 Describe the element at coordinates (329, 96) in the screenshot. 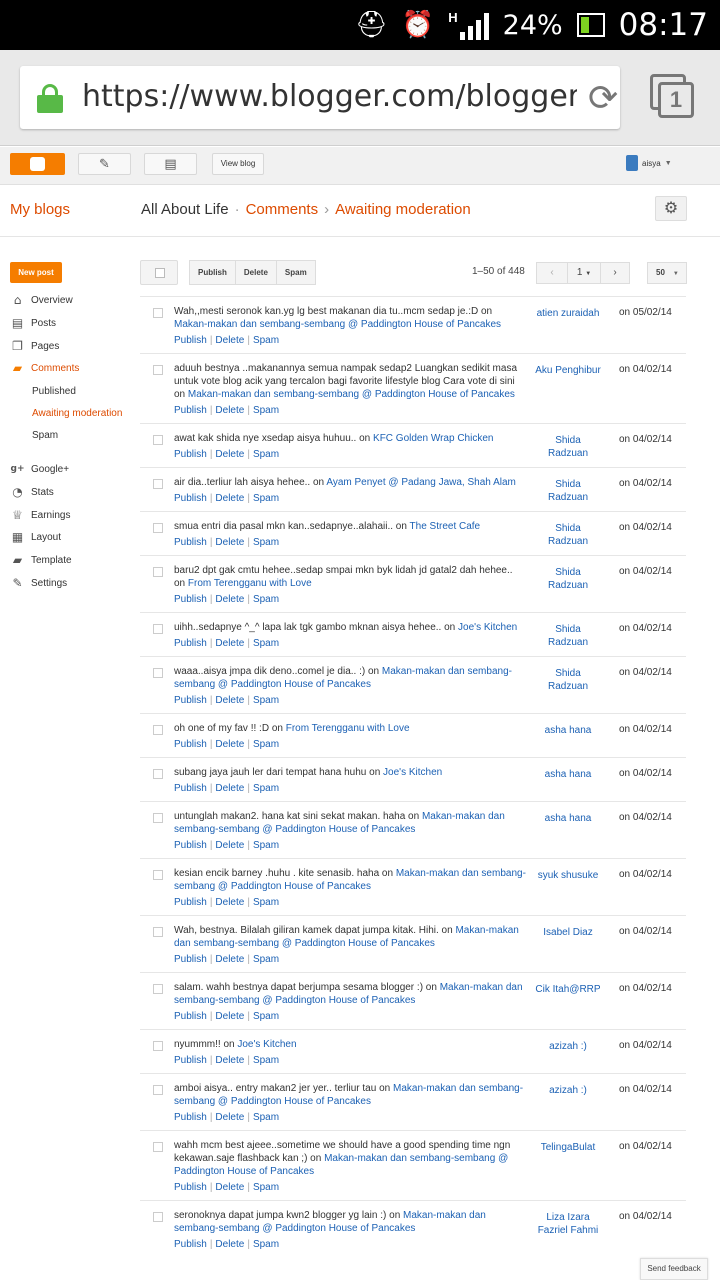

I see `url-text: https://www.blogger.com/blogger.g` at that location.